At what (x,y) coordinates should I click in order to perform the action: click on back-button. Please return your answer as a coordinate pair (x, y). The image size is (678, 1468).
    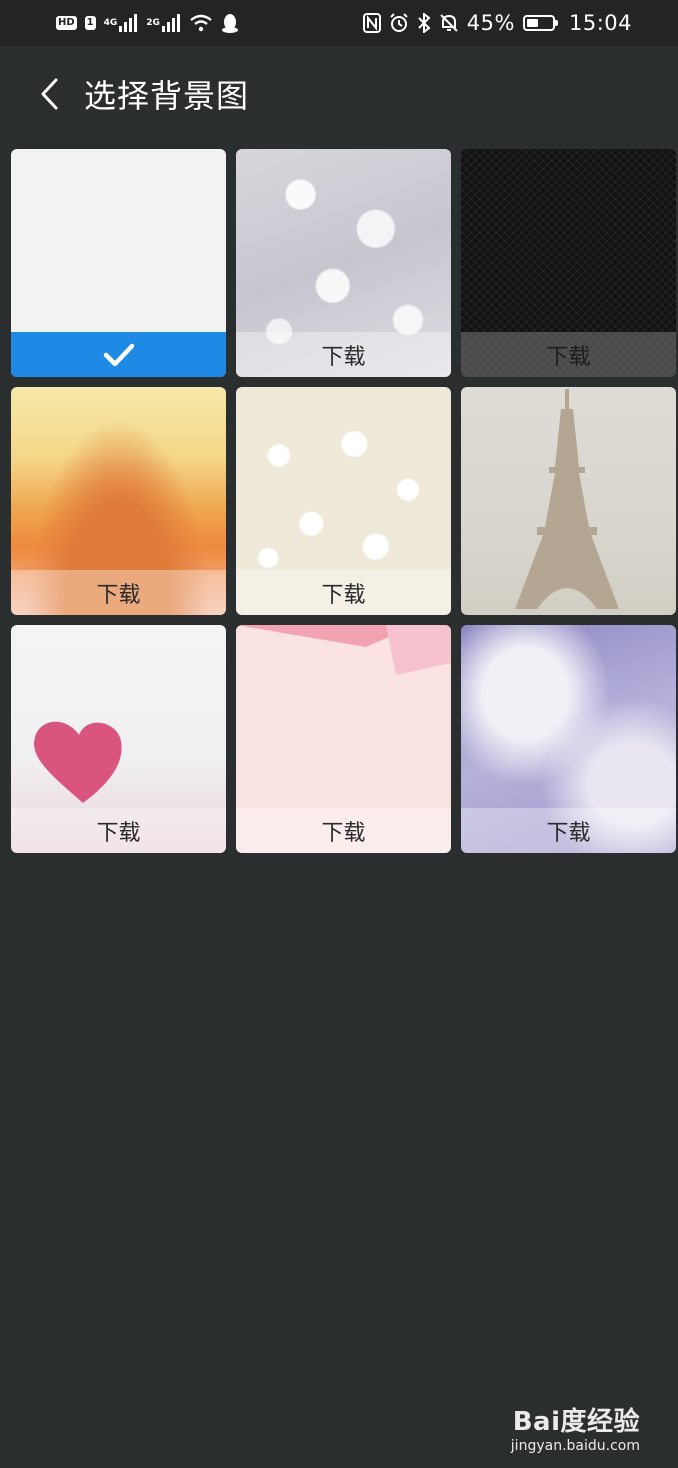
    Looking at the image, I should click on (50, 94).